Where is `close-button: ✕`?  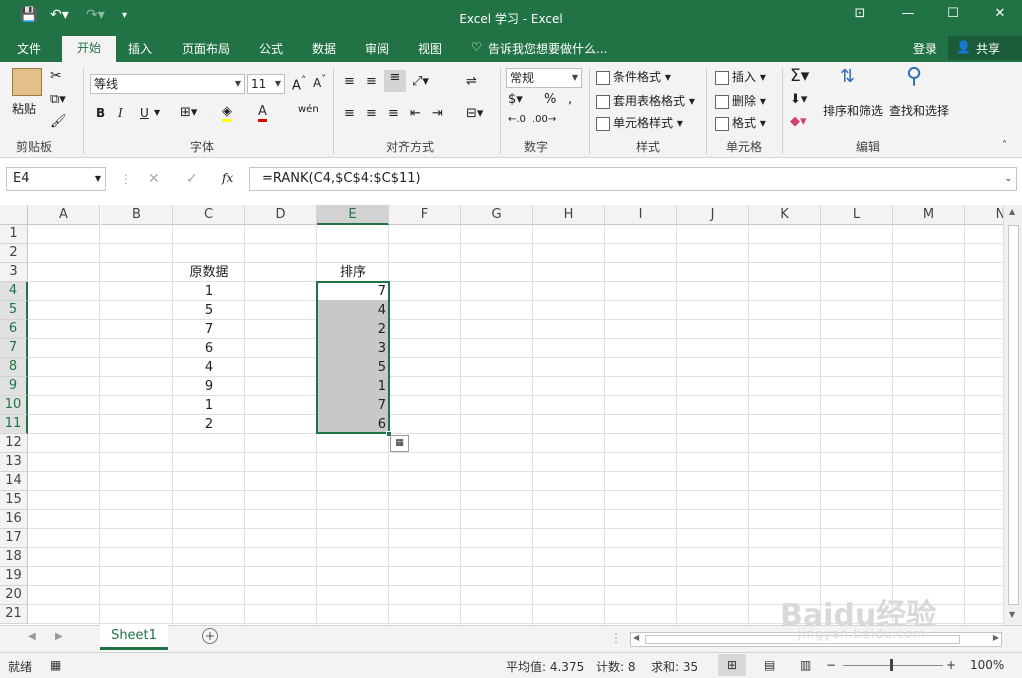
close-button: ✕ is located at coordinates (1000, 16).